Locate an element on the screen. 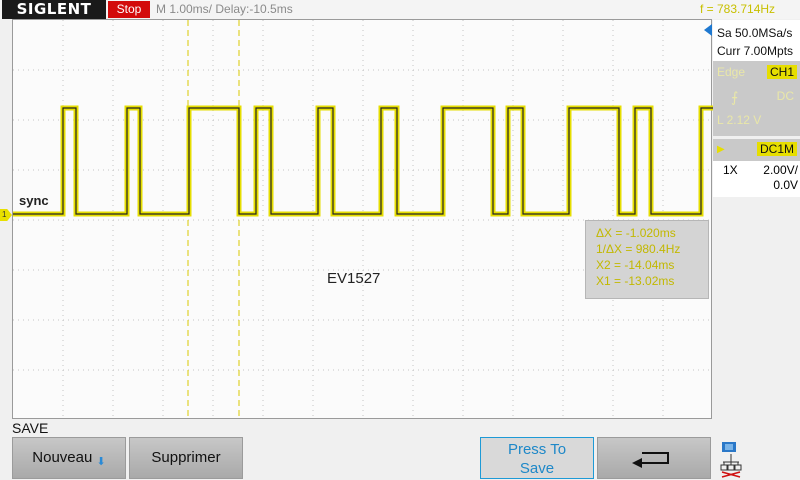 The width and height of the screenshot is (800, 480). back-button is located at coordinates (654, 458).